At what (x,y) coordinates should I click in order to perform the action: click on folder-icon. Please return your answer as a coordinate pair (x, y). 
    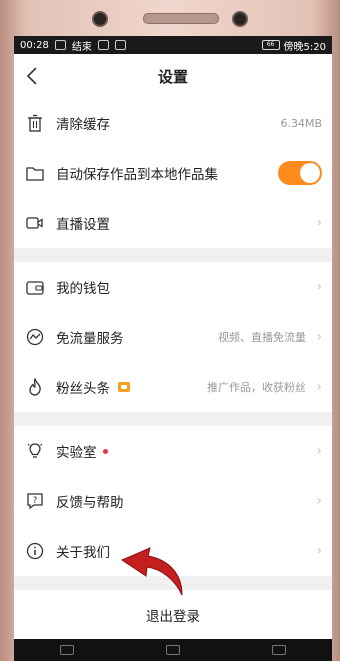
    Looking at the image, I should click on (35, 173).